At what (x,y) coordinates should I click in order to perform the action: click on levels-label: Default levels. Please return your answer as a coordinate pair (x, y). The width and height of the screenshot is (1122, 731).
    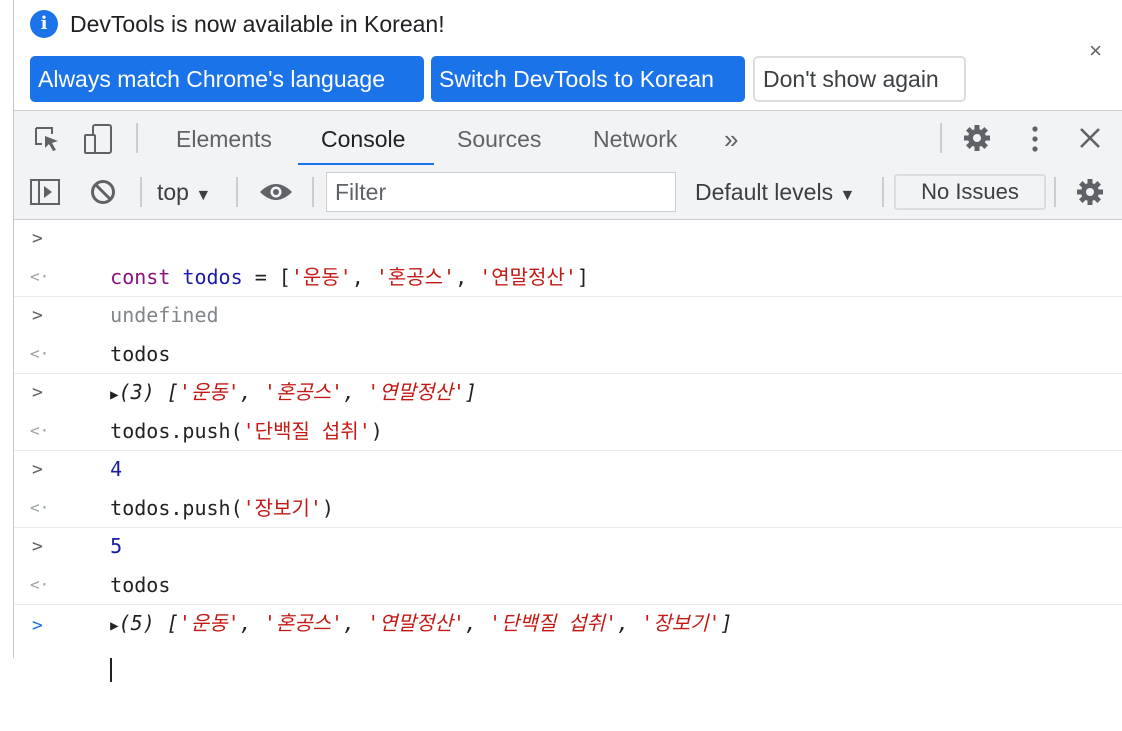
    Looking at the image, I should click on (764, 192).